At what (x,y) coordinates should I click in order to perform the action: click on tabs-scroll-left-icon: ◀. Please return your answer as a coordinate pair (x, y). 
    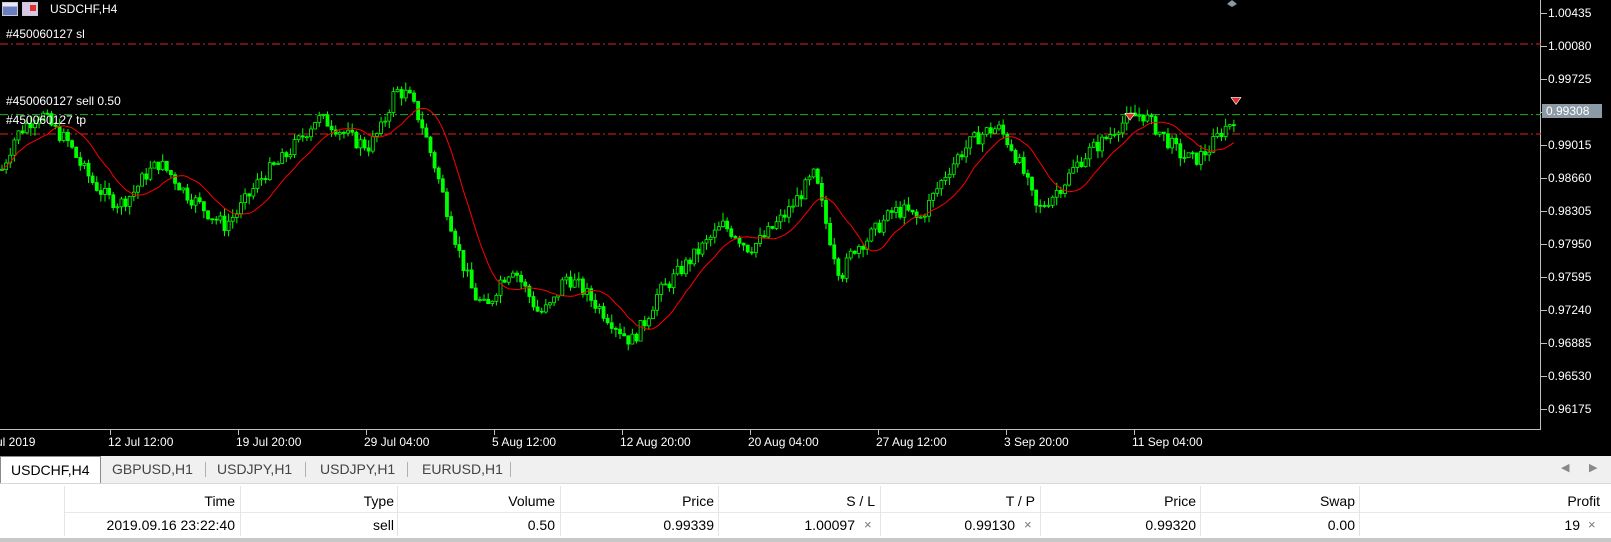
    Looking at the image, I should click on (1565, 467).